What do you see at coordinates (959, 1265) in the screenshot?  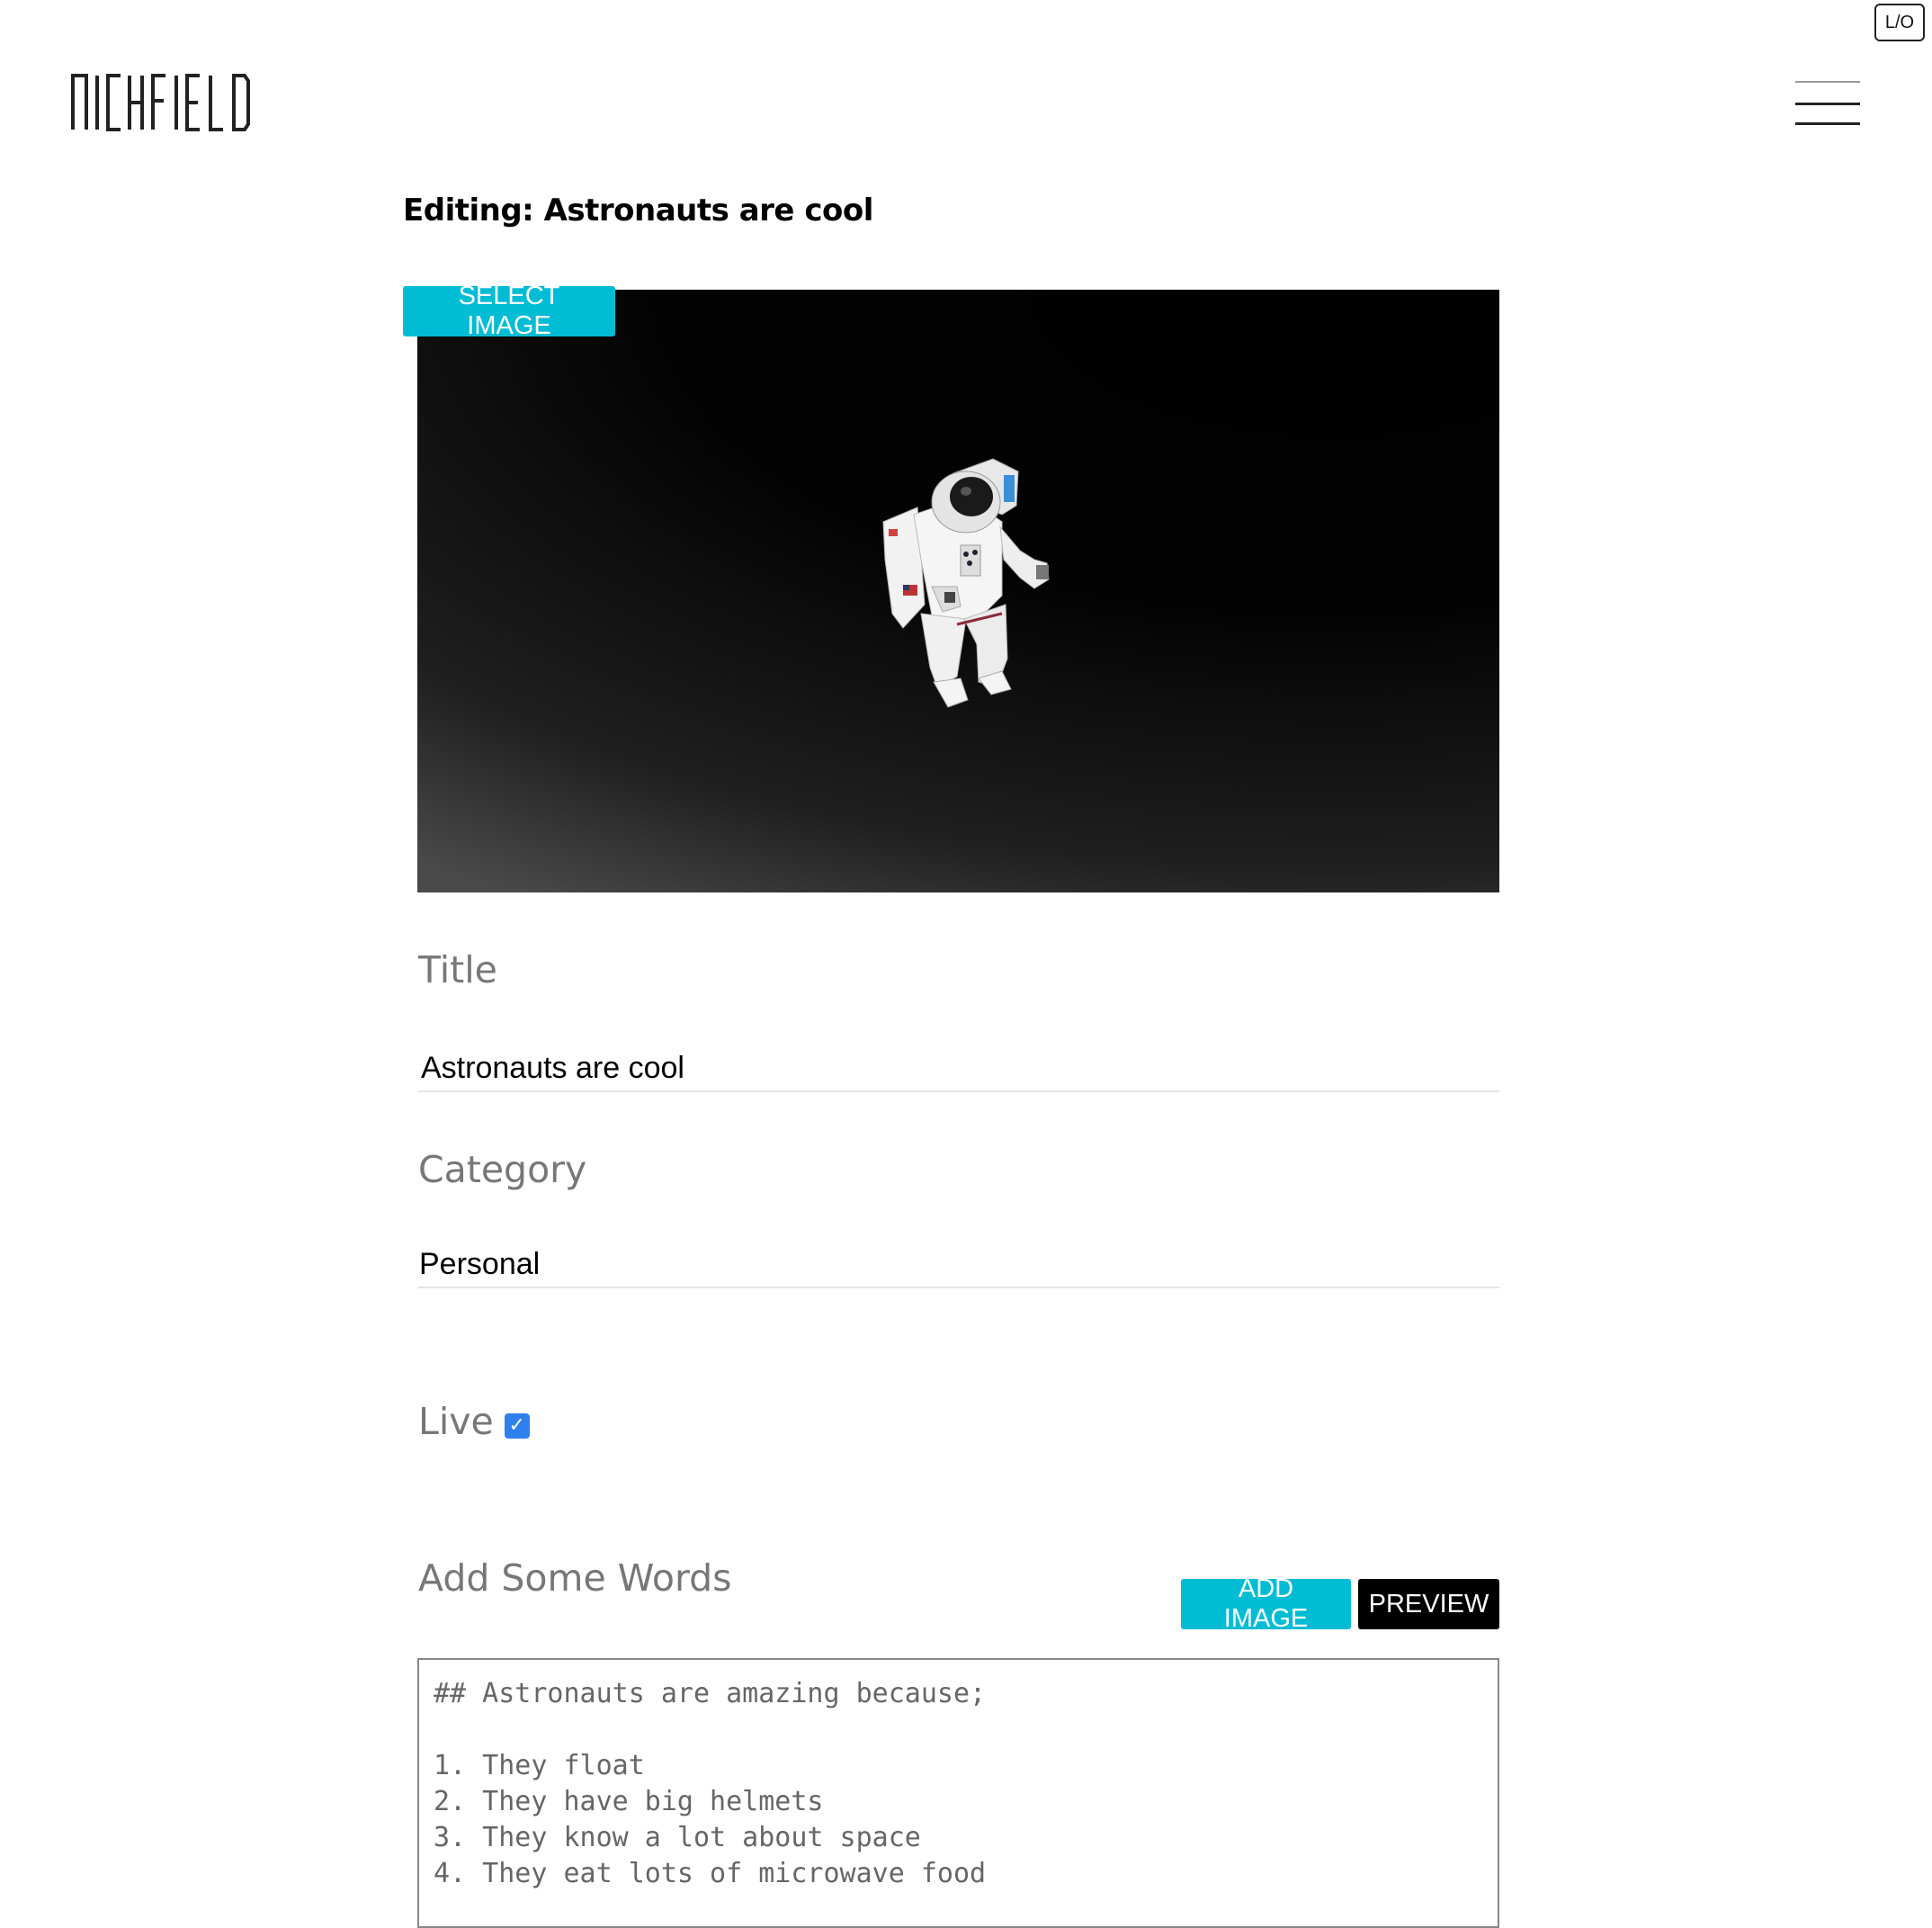 I see `category-input` at bounding box center [959, 1265].